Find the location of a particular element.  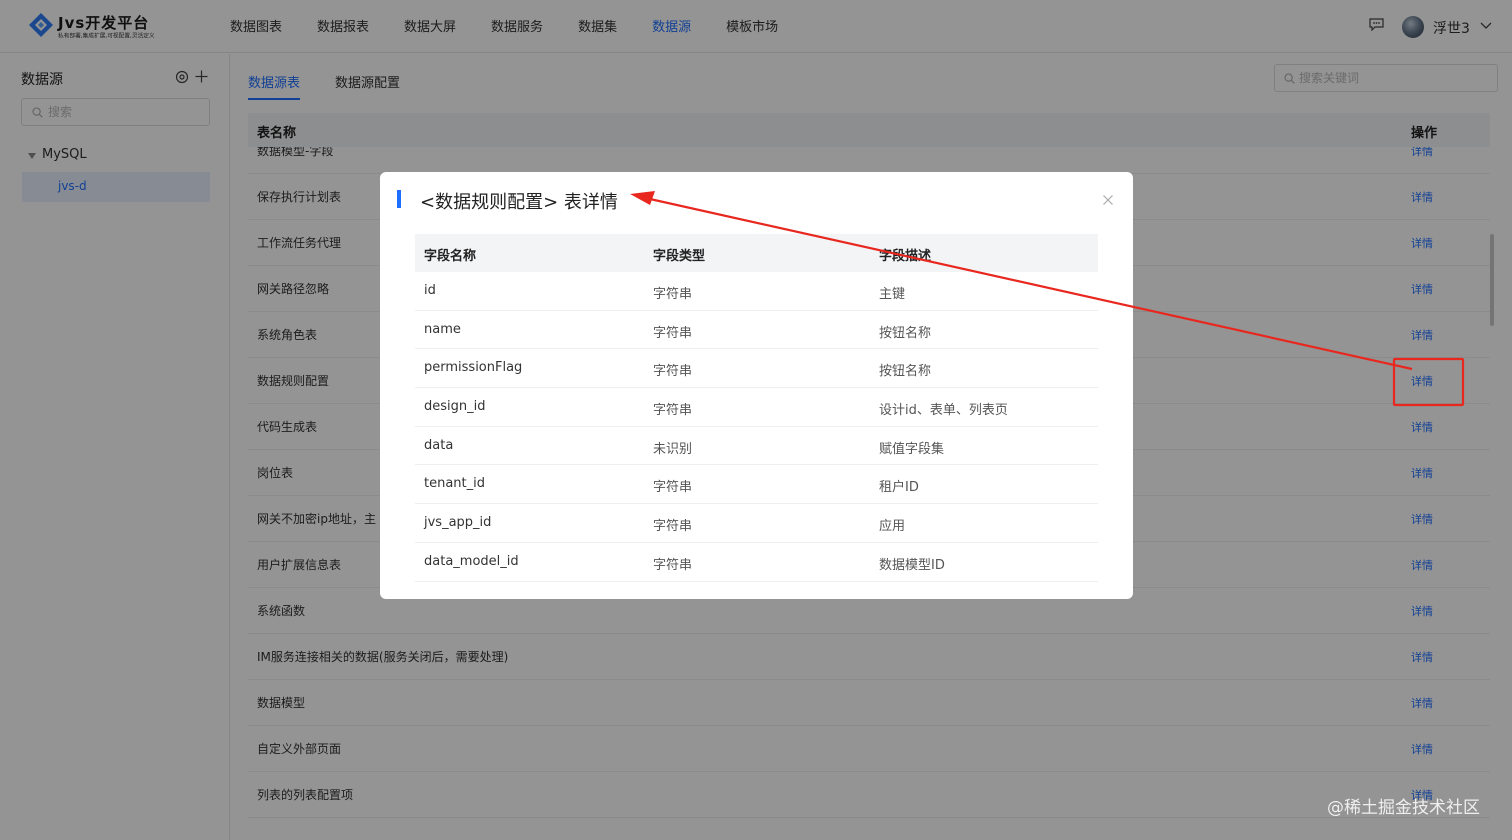

field-name: data is located at coordinates (439, 445).